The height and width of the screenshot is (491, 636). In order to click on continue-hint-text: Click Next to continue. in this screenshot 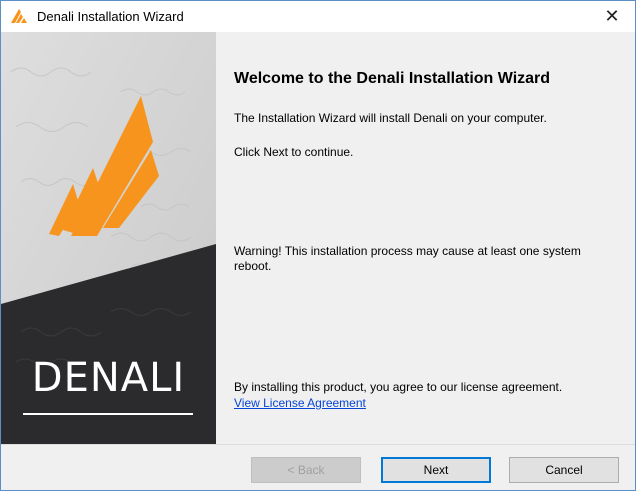, I will do `click(294, 152)`.